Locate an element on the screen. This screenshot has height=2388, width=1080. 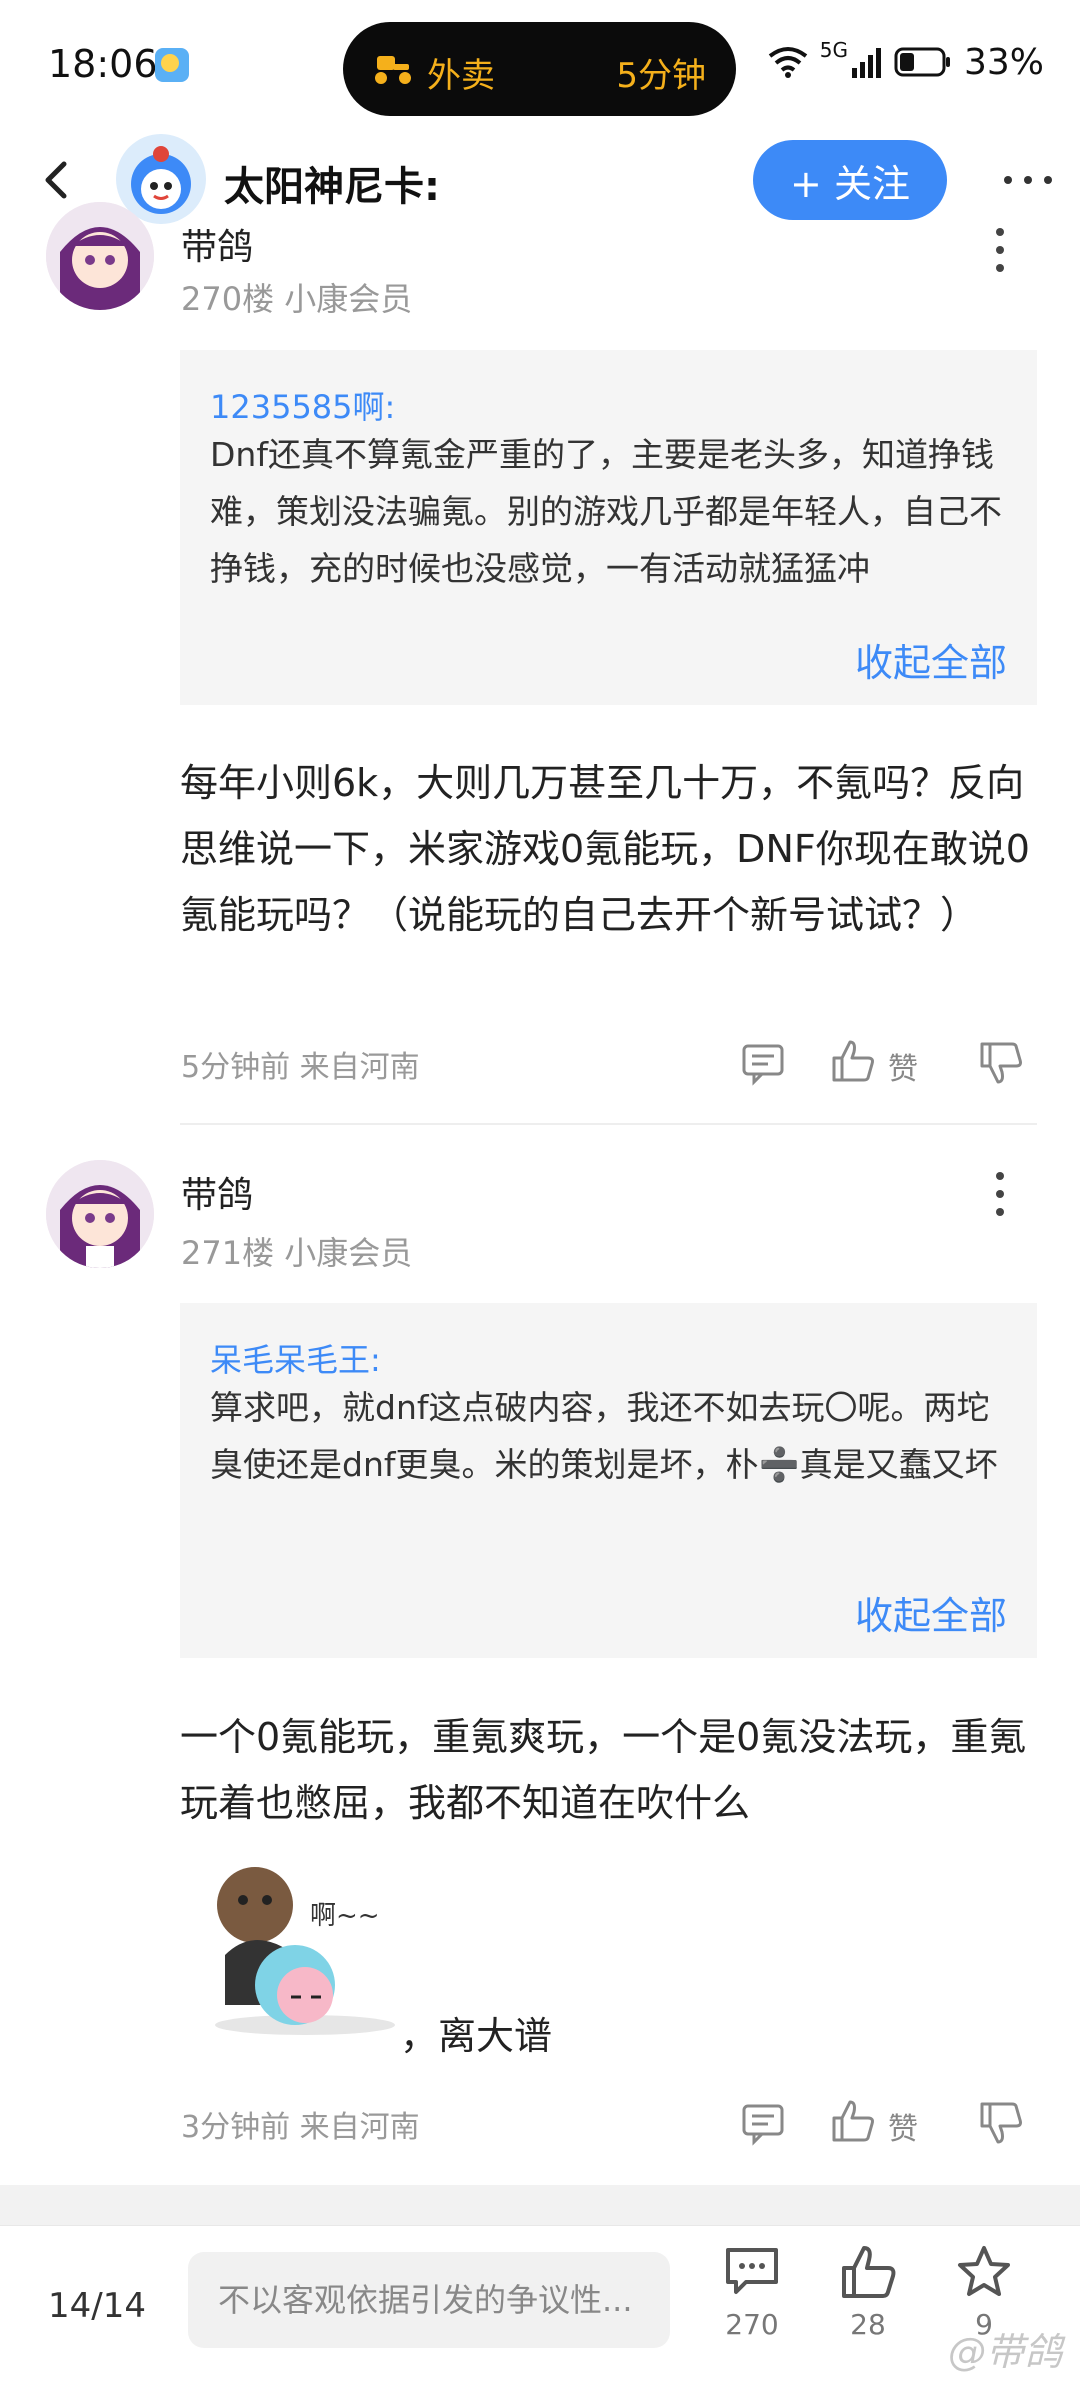
quoted-user-name: 呆毛呆毛王: is located at coordinates (295, 1358).